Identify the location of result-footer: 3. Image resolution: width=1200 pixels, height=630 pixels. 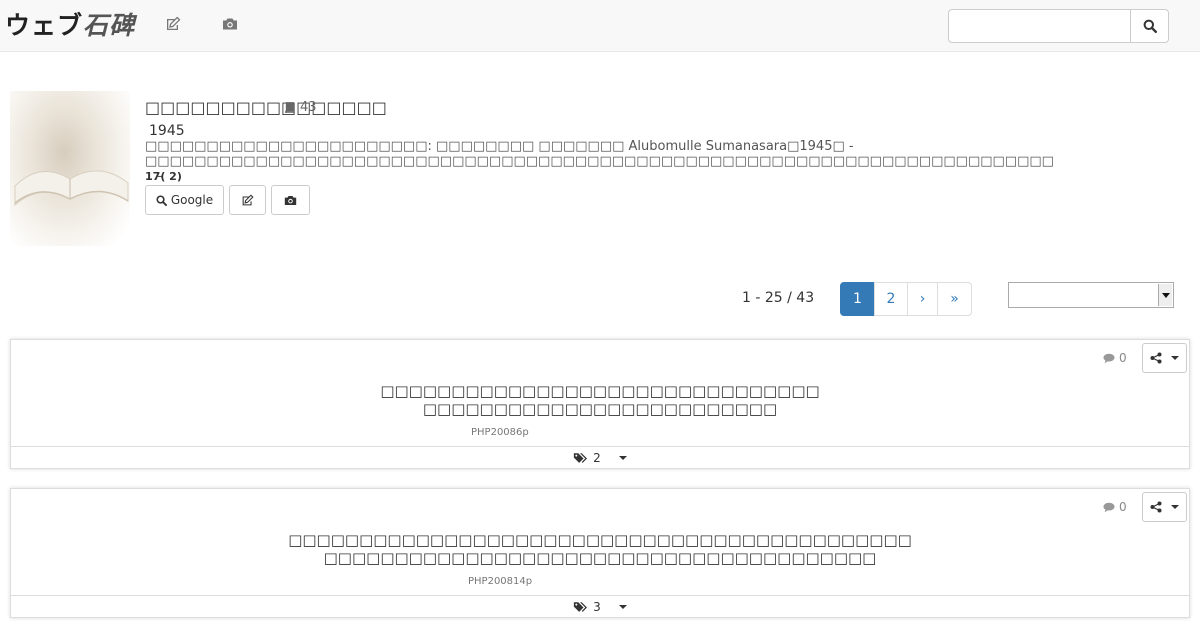
(600, 606).